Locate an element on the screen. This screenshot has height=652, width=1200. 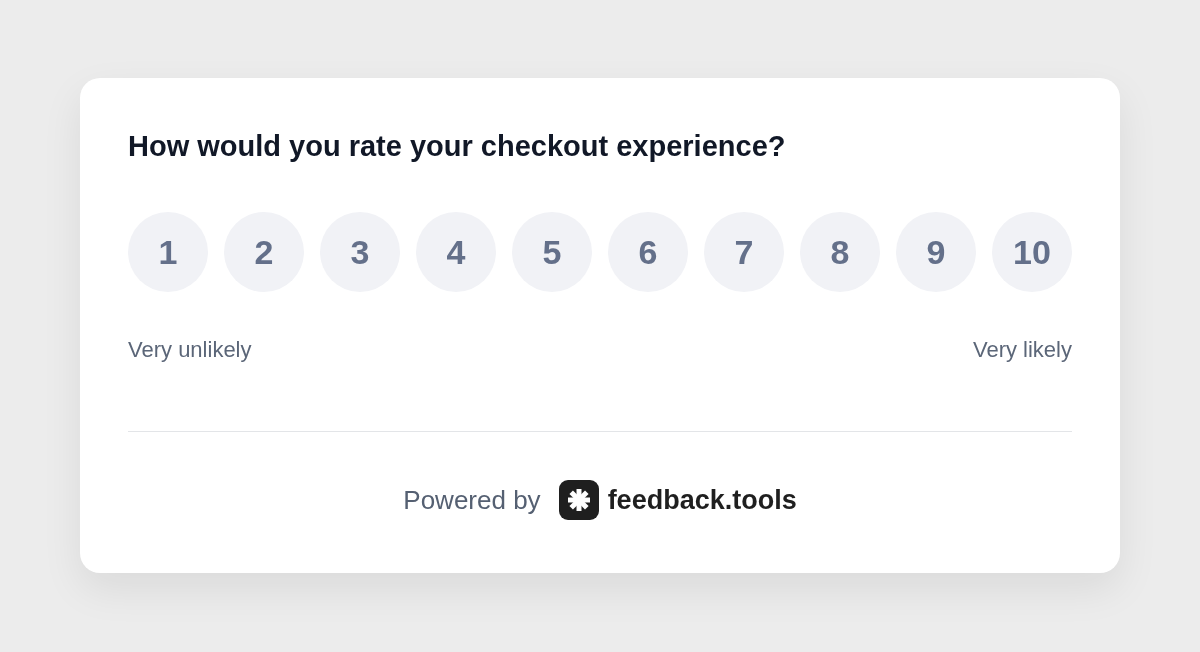
rating-option: 2 is located at coordinates (264, 252).